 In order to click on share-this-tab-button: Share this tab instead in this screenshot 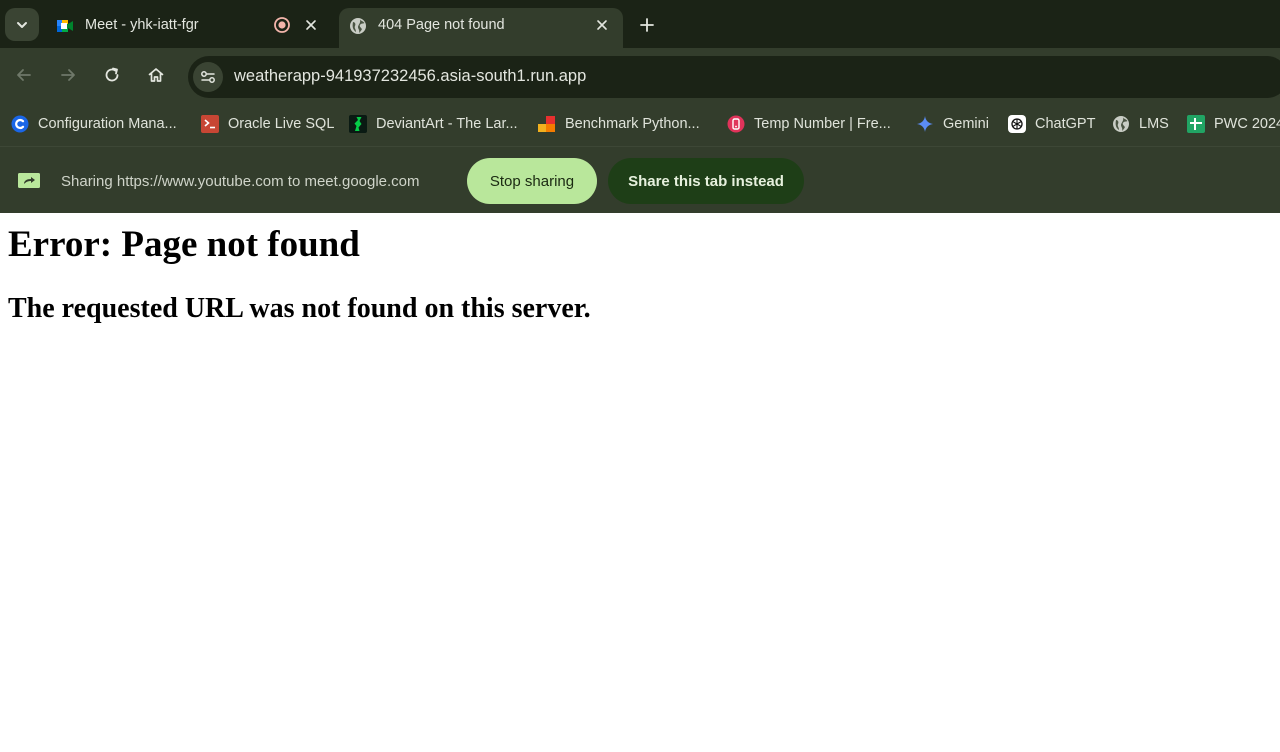, I will do `click(706, 181)`.